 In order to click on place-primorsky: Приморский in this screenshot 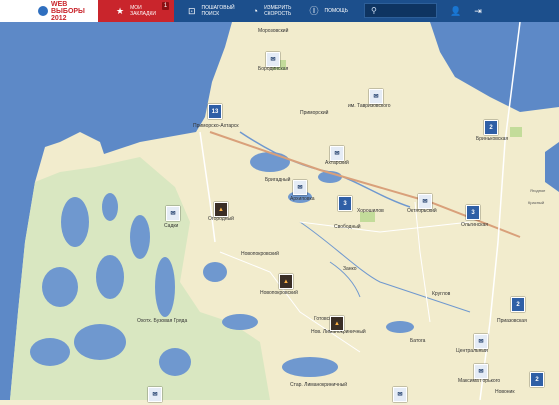, I will do `click(314, 113)`.